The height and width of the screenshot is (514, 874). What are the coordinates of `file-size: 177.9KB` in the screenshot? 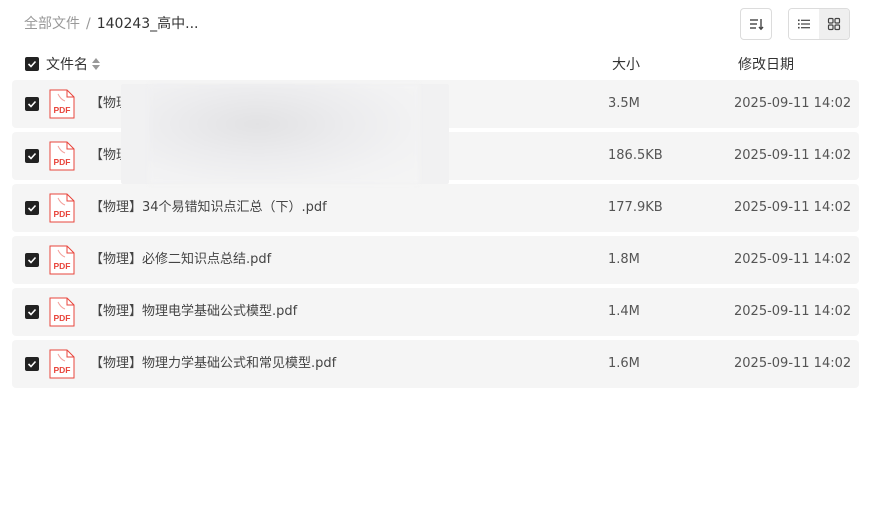 It's located at (635, 207).